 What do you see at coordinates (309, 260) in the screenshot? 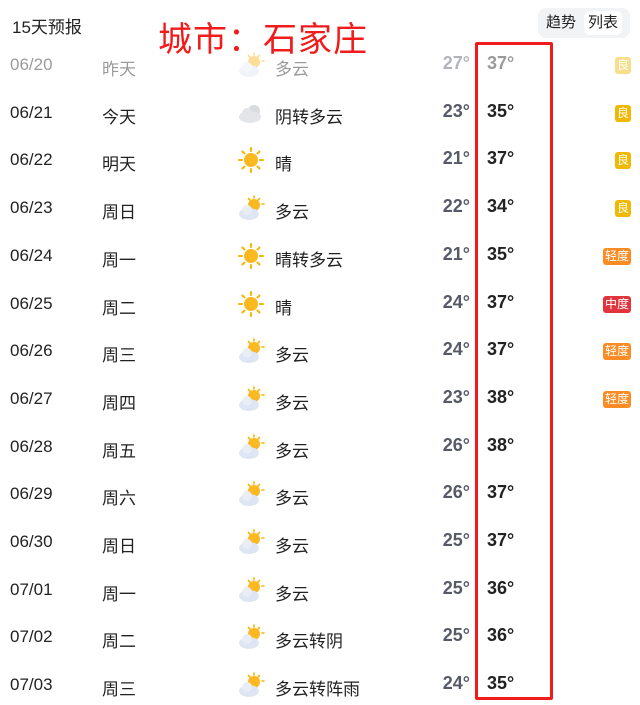
I see `row-weather-desc: 晴转多云` at bounding box center [309, 260].